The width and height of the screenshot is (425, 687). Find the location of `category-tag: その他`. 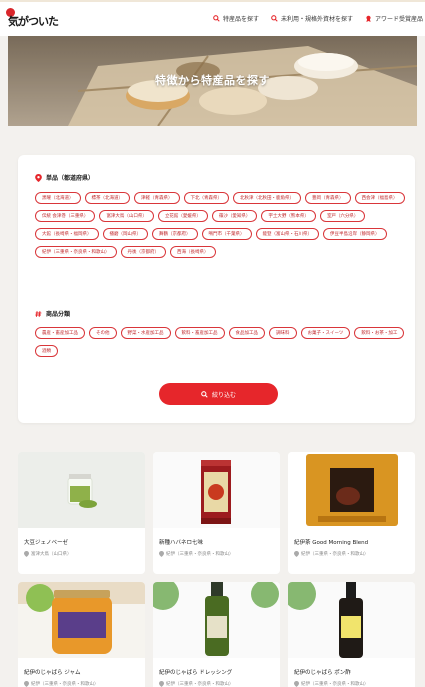

category-tag: その他 is located at coordinates (103, 333).